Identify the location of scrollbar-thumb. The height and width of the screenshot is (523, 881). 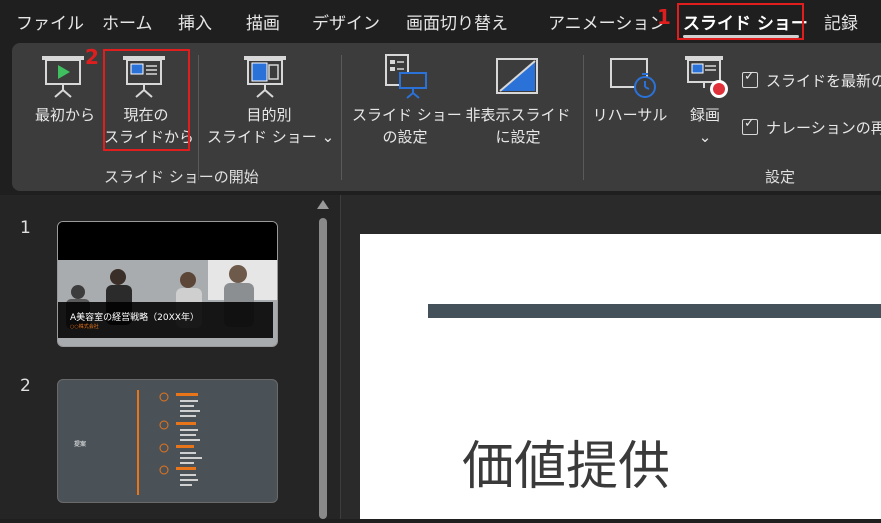
(323, 368).